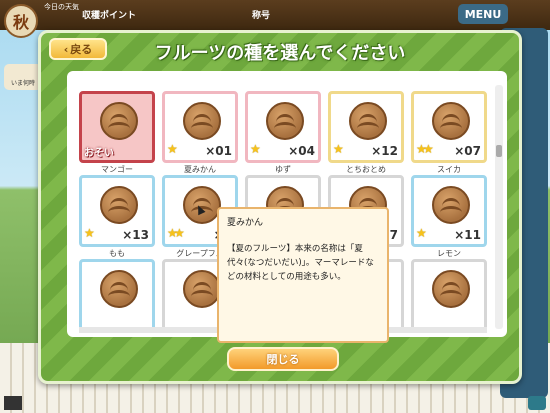  What do you see at coordinates (280, 53) in the screenshot?
I see `dialog-title: フルーツの種を選んでください` at bounding box center [280, 53].